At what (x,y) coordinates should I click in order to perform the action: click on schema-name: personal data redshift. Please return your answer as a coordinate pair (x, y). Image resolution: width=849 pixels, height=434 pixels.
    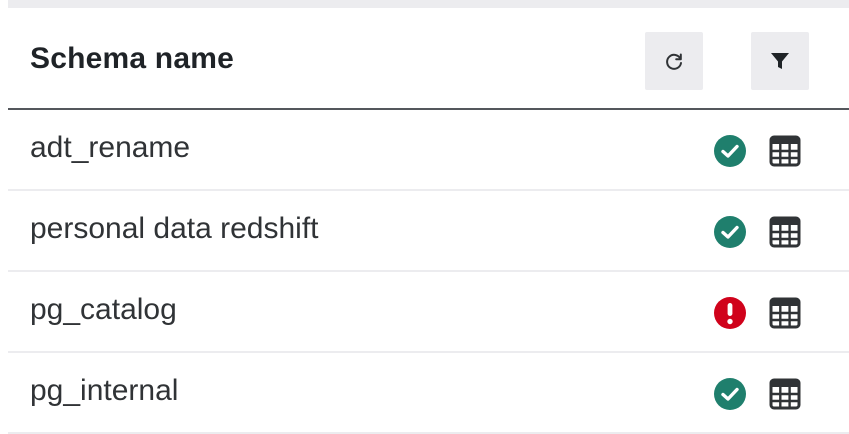
    Looking at the image, I should click on (174, 228).